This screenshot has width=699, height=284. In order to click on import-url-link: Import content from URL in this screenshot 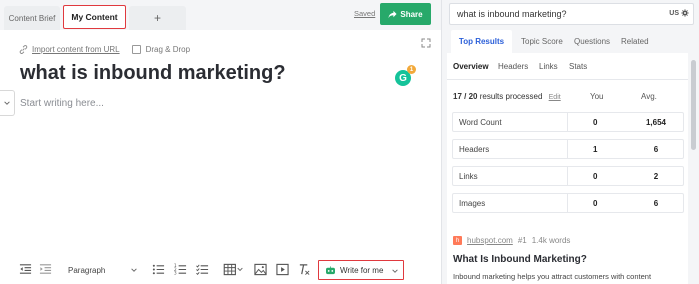, I will do `click(76, 49)`.